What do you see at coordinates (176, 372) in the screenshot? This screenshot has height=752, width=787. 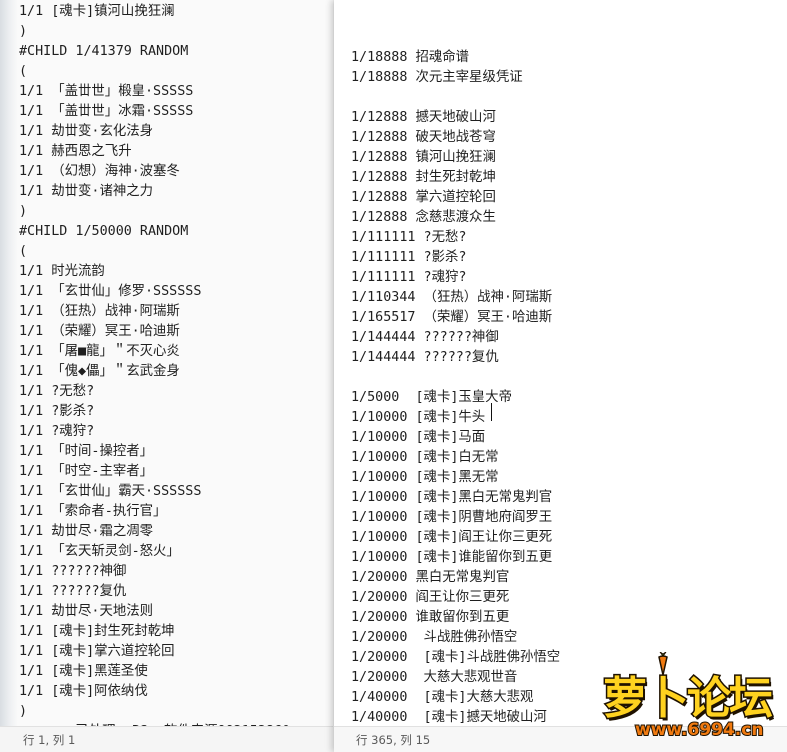 I see `left-editor-line: 1/1 「傀◆儡」＂玄武金身` at bounding box center [176, 372].